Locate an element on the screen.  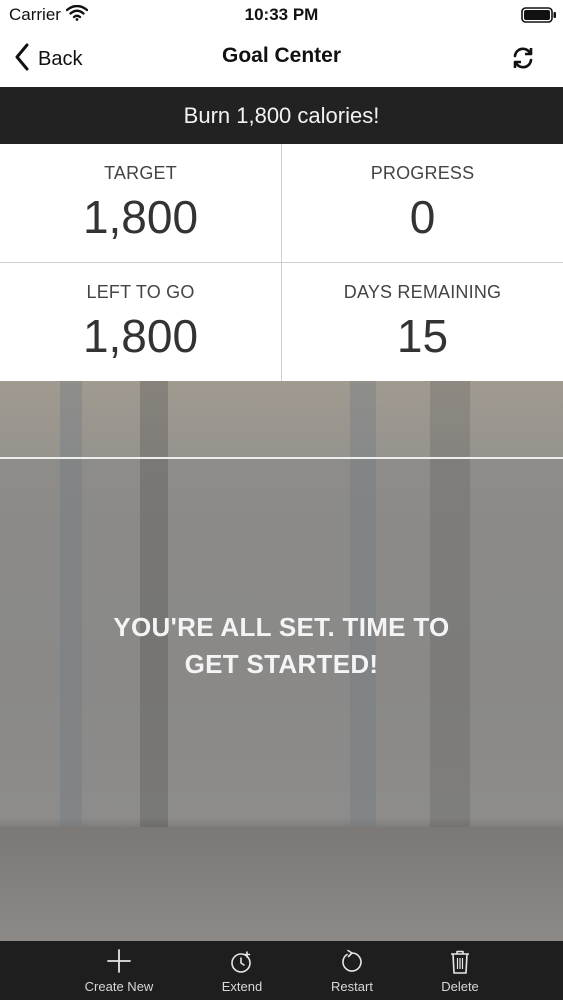
stat-label: TARGET is located at coordinates (140, 173).